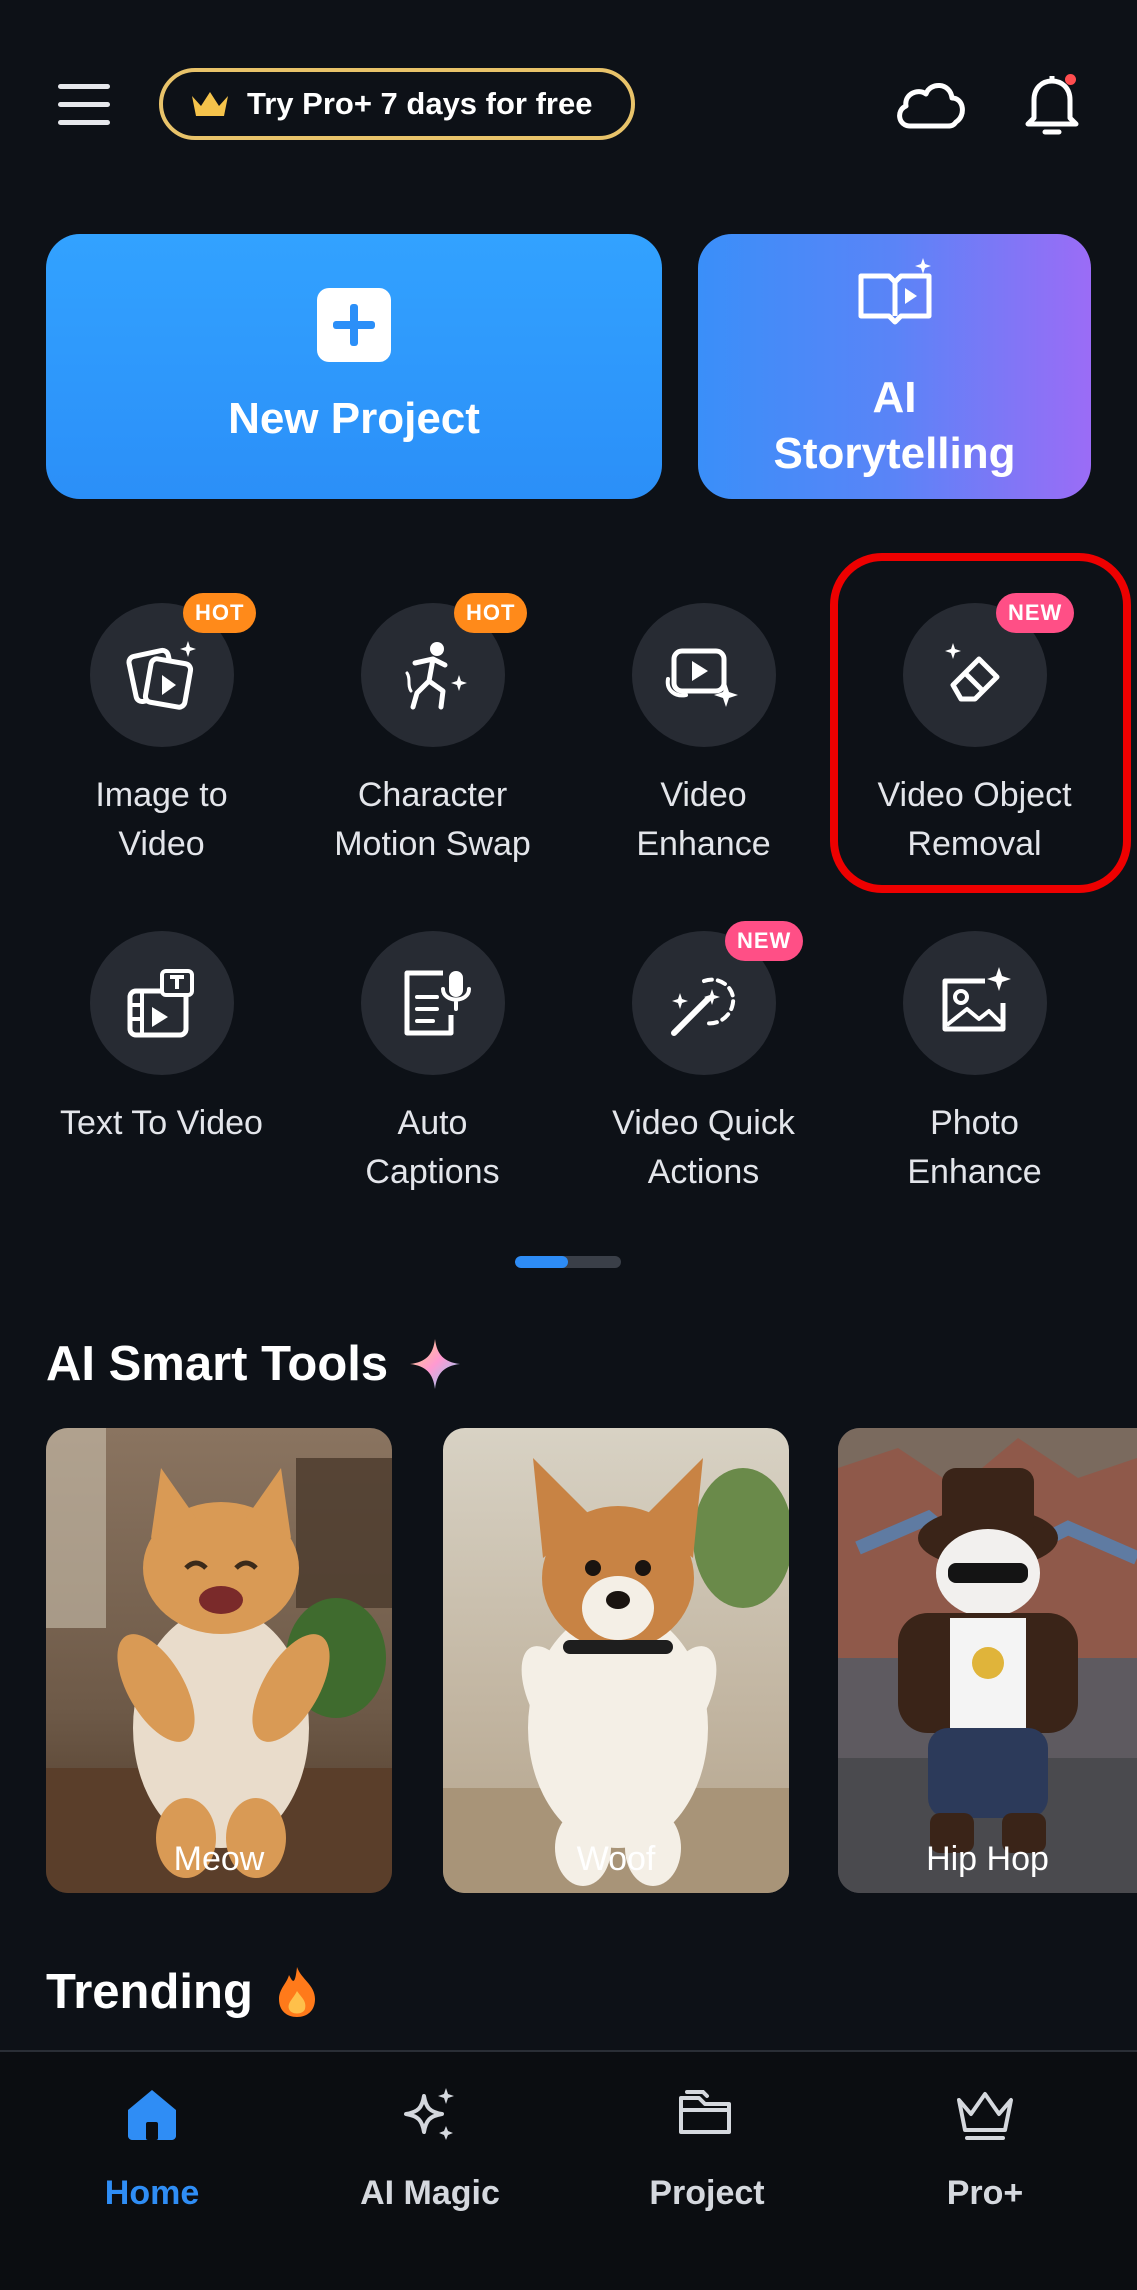  I want to click on smart-tool-card-hip-hop: Hip Hop, so click(987, 1660).